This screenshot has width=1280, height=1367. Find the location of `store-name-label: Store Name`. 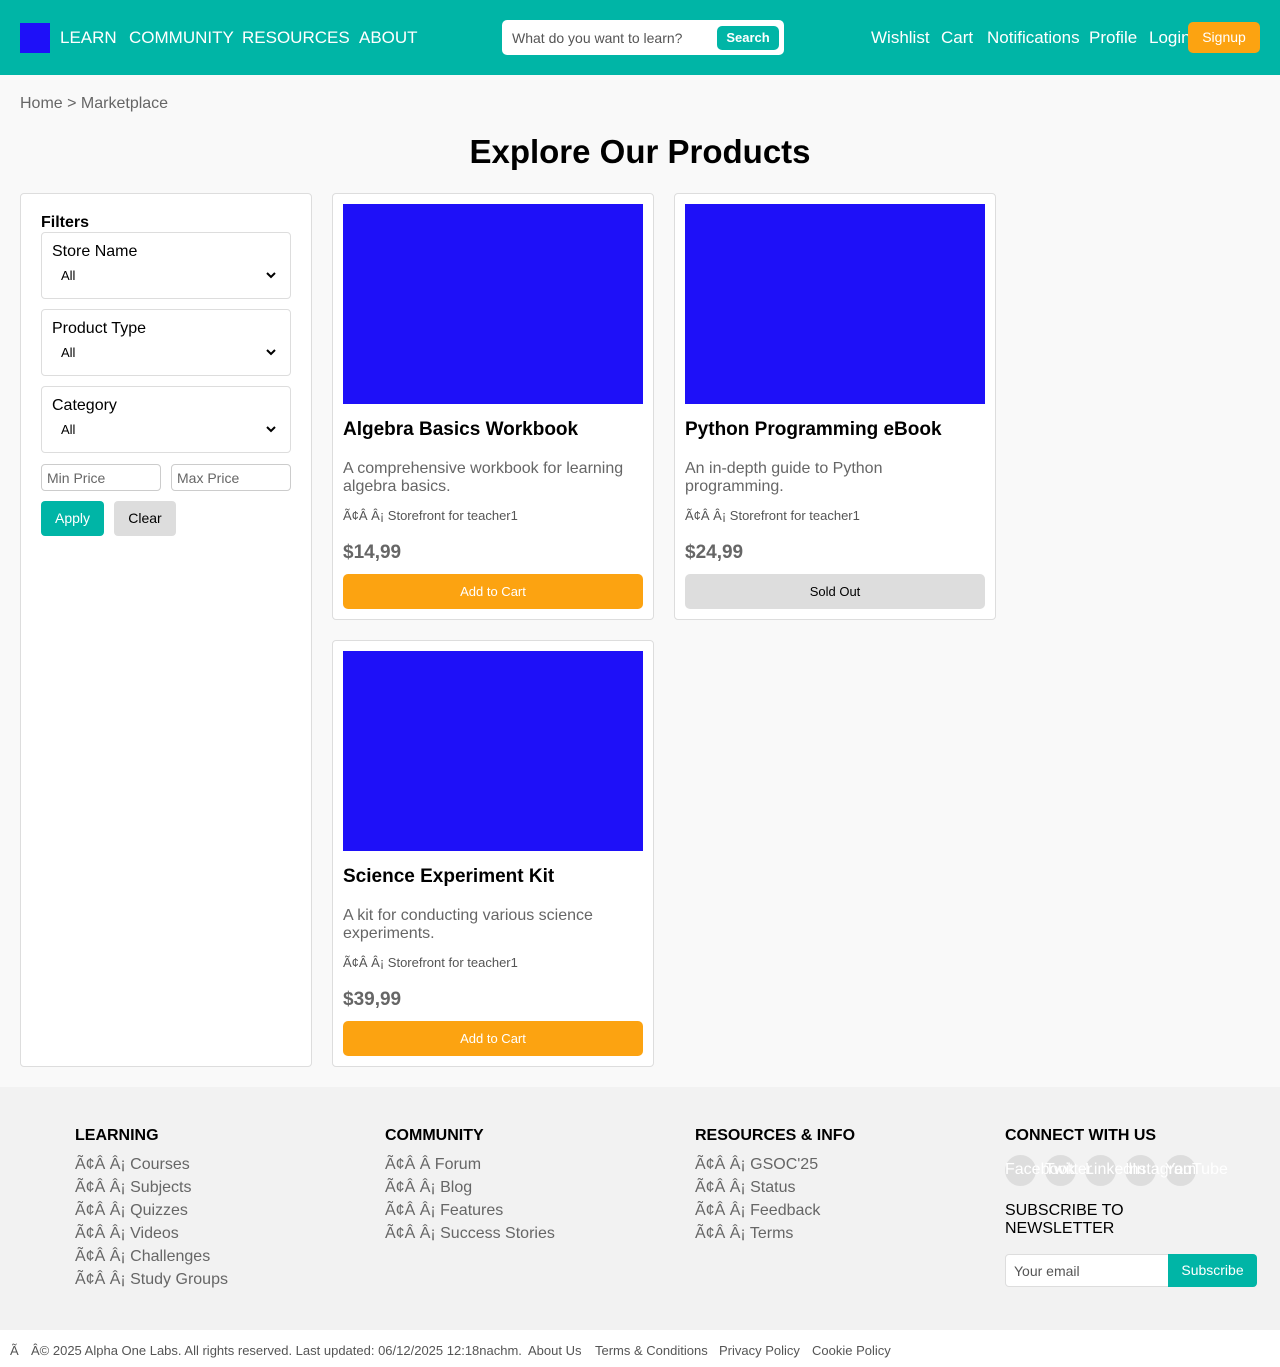

store-name-label: Store Name is located at coordinates (95, 251).